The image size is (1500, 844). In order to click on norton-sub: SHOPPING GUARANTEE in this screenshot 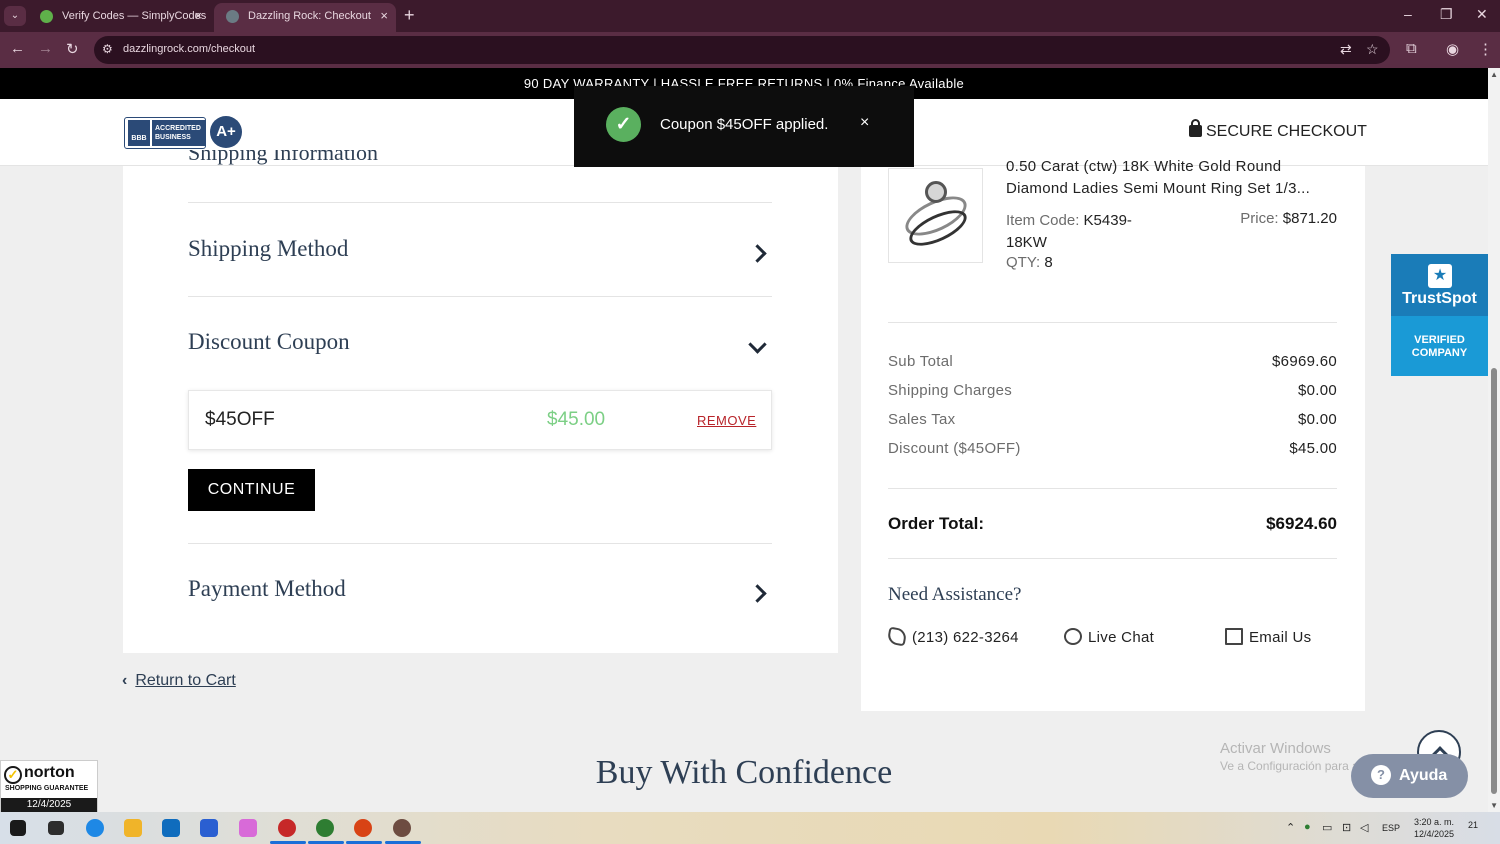, I will do `click(47, 788)`.